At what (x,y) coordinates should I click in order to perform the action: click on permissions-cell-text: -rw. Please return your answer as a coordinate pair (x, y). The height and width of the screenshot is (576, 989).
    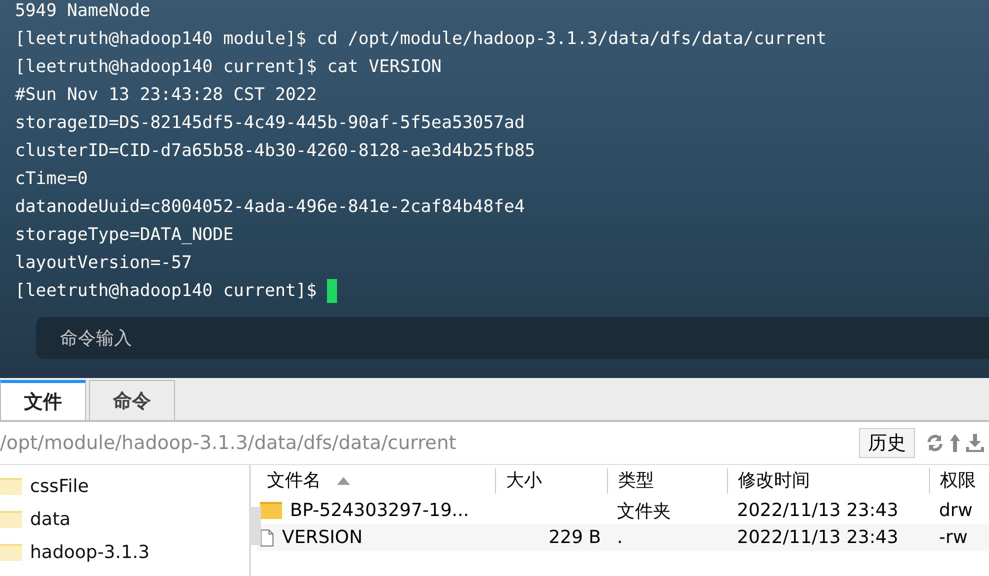
    Looking at the image, I should click on (953, 537).